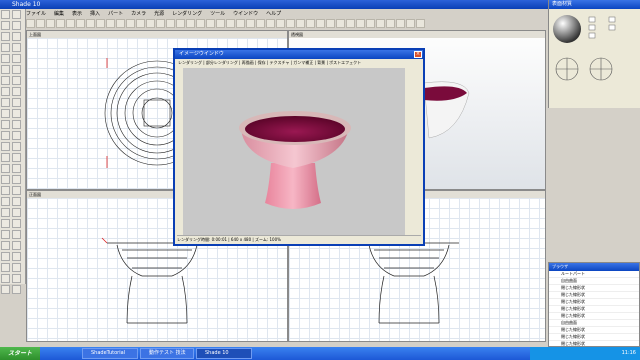  I want to click on menu-item: 表示, so click(77, 14).